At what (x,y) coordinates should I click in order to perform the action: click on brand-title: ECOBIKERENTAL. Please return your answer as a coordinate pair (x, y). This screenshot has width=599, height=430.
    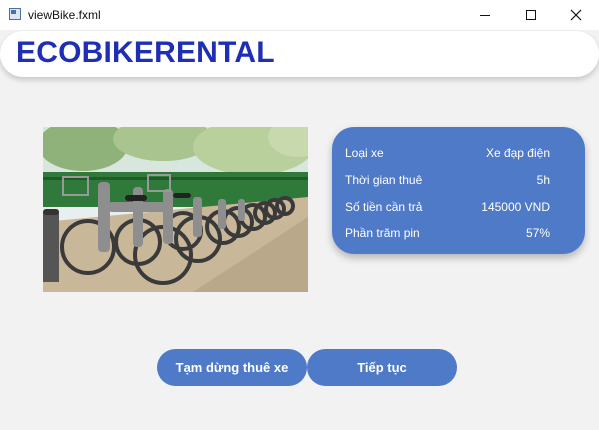
    Looking at the image, I should click on (145, 52).